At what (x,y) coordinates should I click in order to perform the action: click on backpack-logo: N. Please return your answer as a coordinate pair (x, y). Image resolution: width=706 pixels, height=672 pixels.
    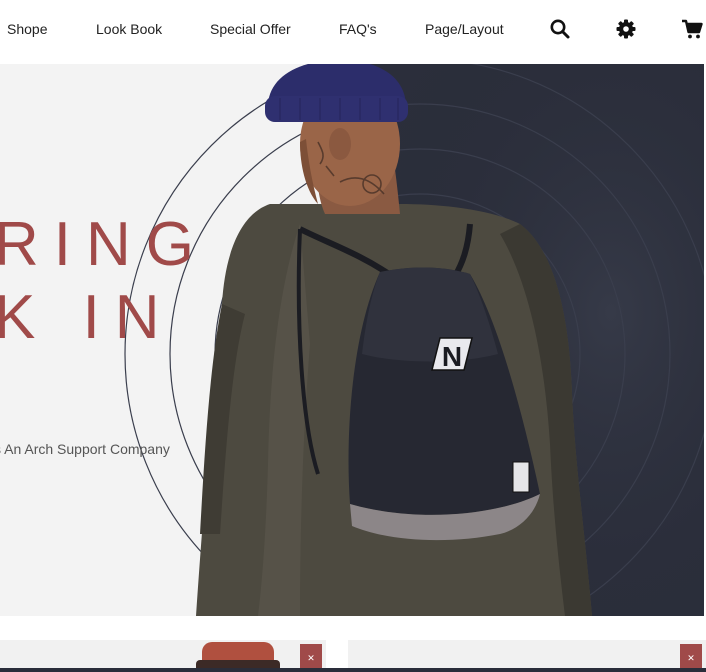
    Looking at the image, I should click on (452, 356).